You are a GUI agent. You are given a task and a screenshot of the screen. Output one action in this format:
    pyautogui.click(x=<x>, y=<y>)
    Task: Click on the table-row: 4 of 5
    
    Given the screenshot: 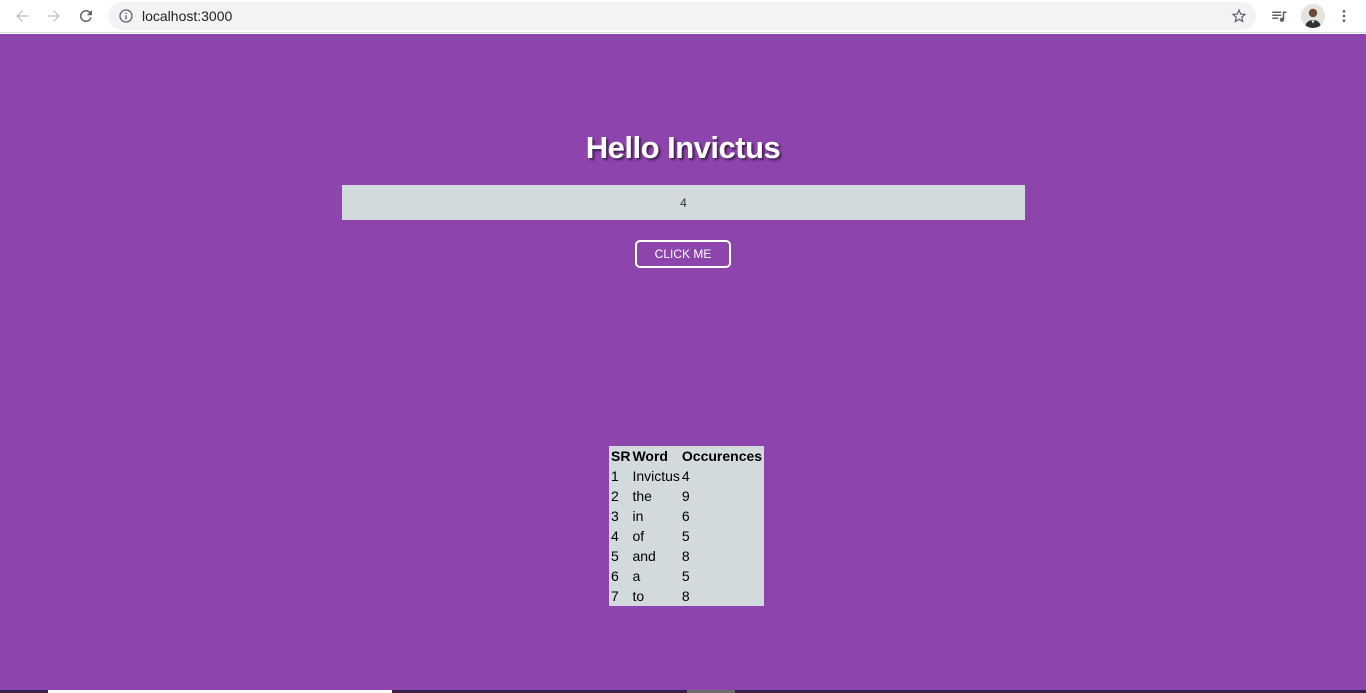 What is the action you would take?
    pyautogui.click(x=686, y=536)
    